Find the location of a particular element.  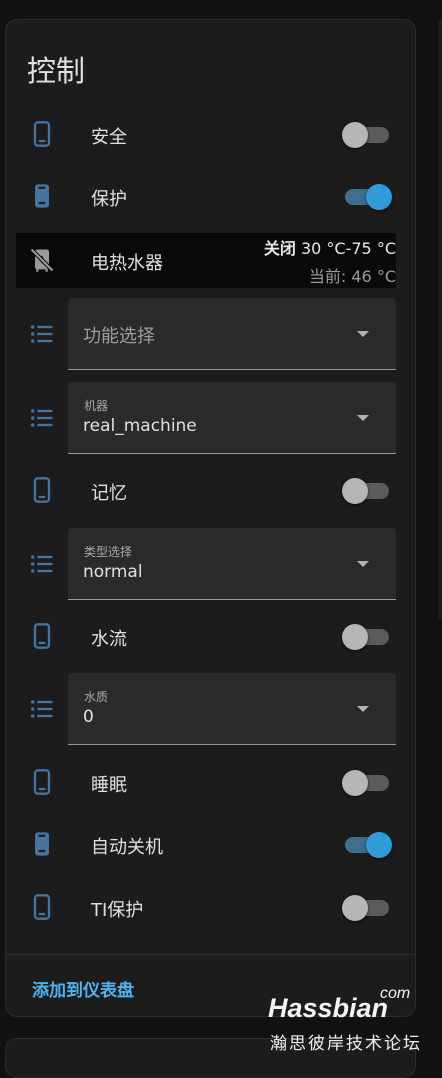

adjacent-card-edge is located at coordinates (440, 319).